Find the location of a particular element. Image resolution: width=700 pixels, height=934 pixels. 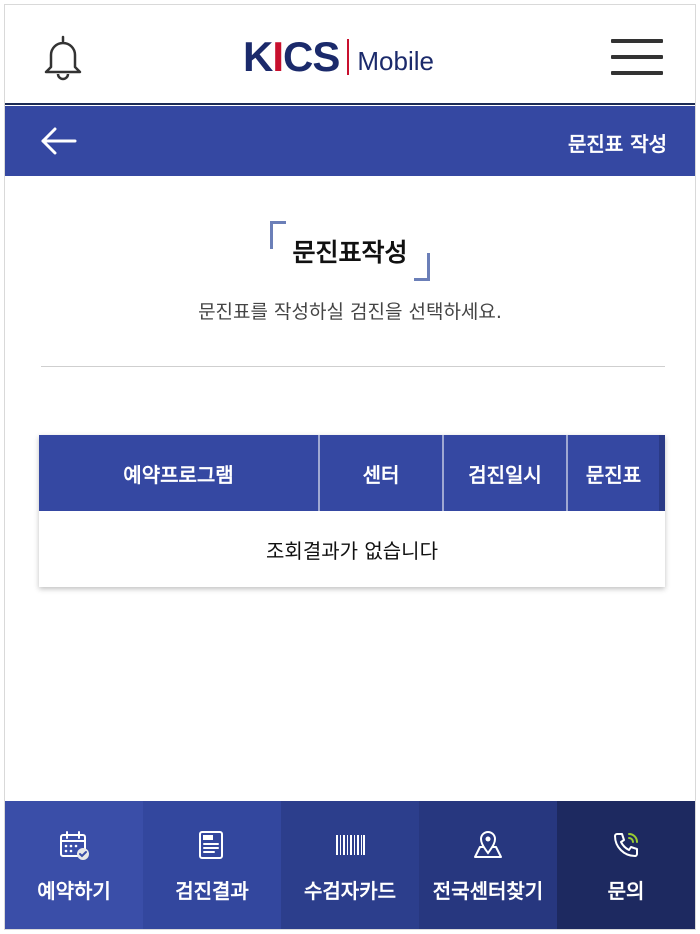

bracket-decoration-bottom-right is located at coordinates (421, 267).